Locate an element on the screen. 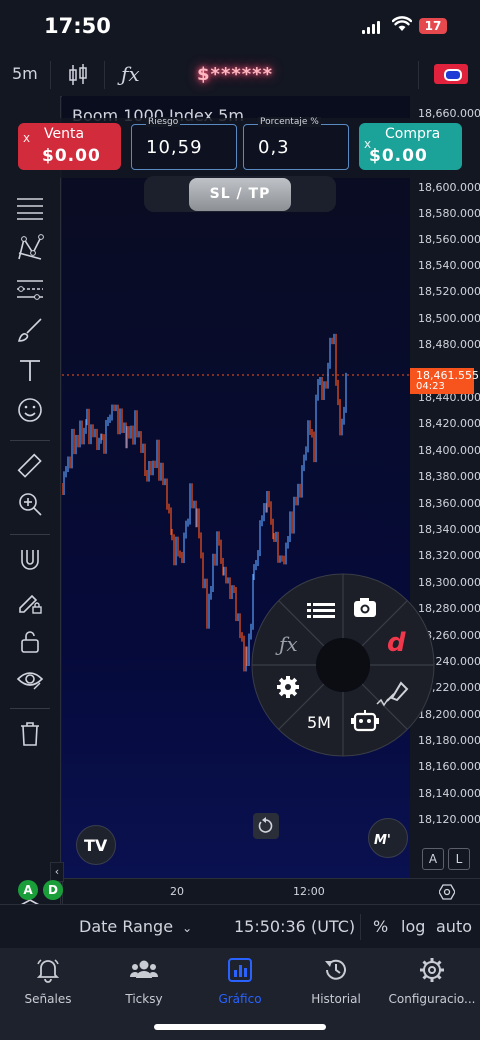 This screenshot has height=1040, width=480. y-tick: 18,340.000 is located at coordinates (449, 529).